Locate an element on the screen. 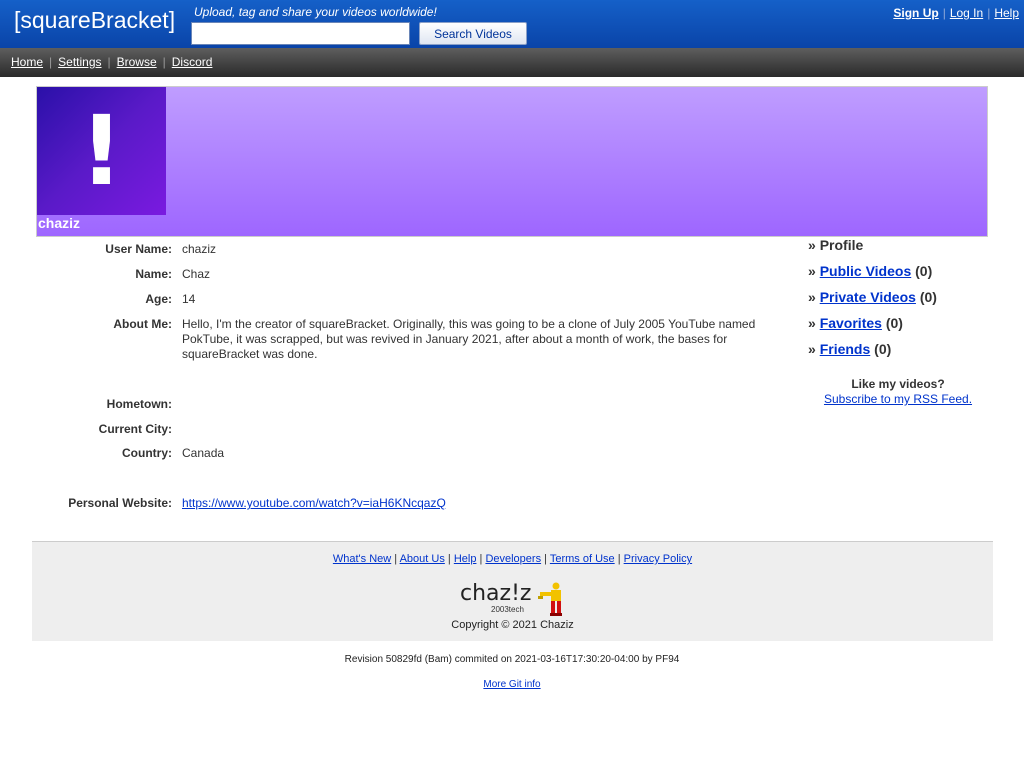 The image size is (1024, 768). footer-link-help: Help is located at coordinates (465, 559).